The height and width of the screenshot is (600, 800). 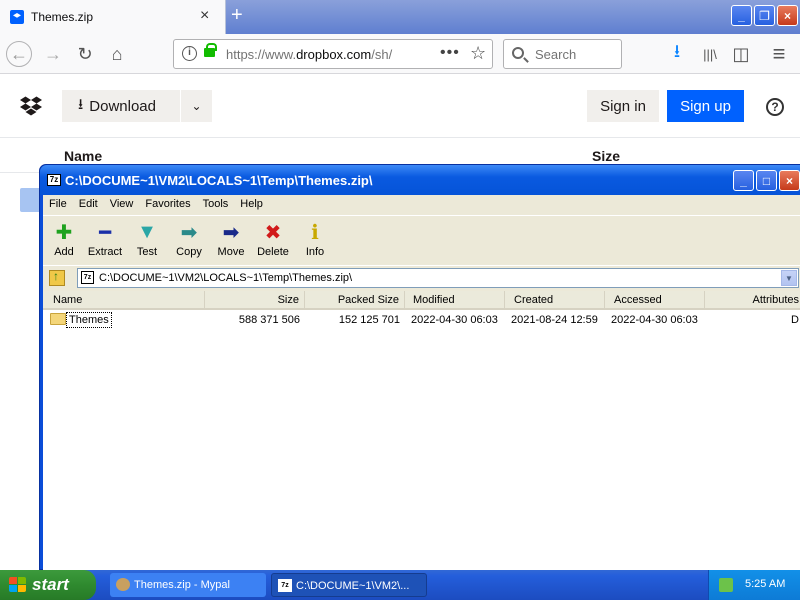 What do you see at coordinates (765, 584) in the screenshot?
I see `clock: 5:25 AM` at bounding box center [765, 584].